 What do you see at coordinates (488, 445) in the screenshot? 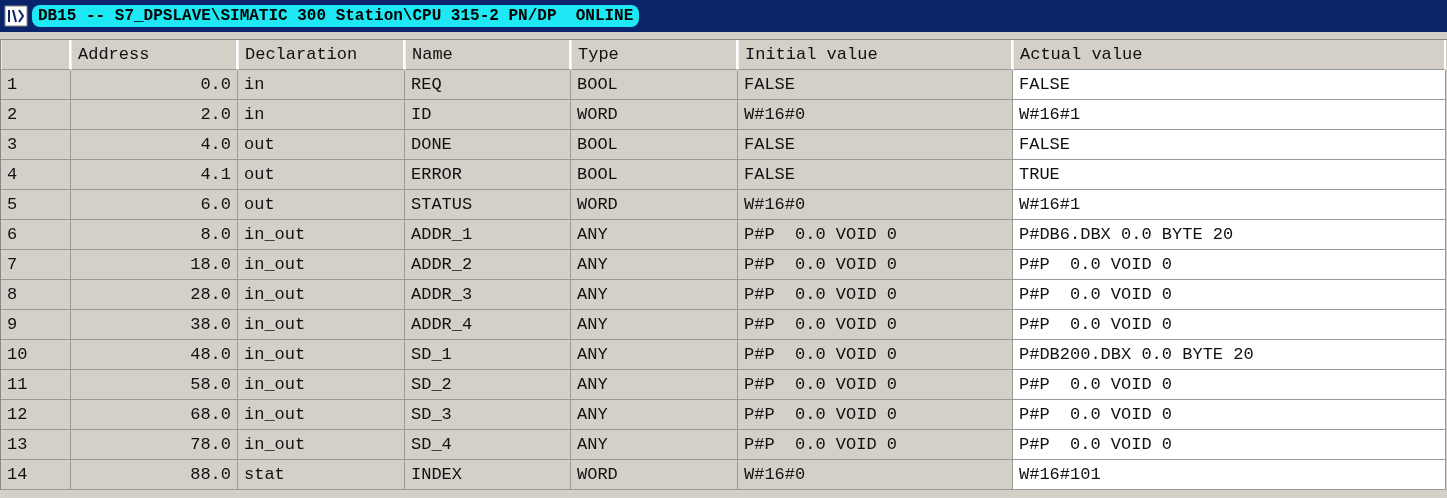
I see `table-cell: SD_4` at bounding box center [488, 445].